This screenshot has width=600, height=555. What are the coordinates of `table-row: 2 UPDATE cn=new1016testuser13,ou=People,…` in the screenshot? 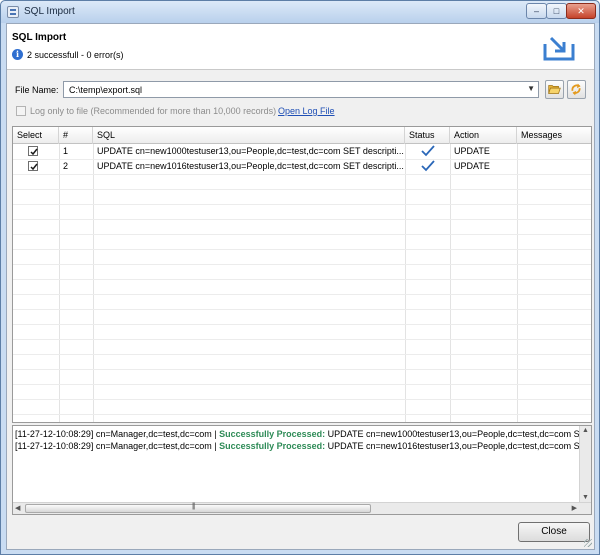 It's located at (302, 166).